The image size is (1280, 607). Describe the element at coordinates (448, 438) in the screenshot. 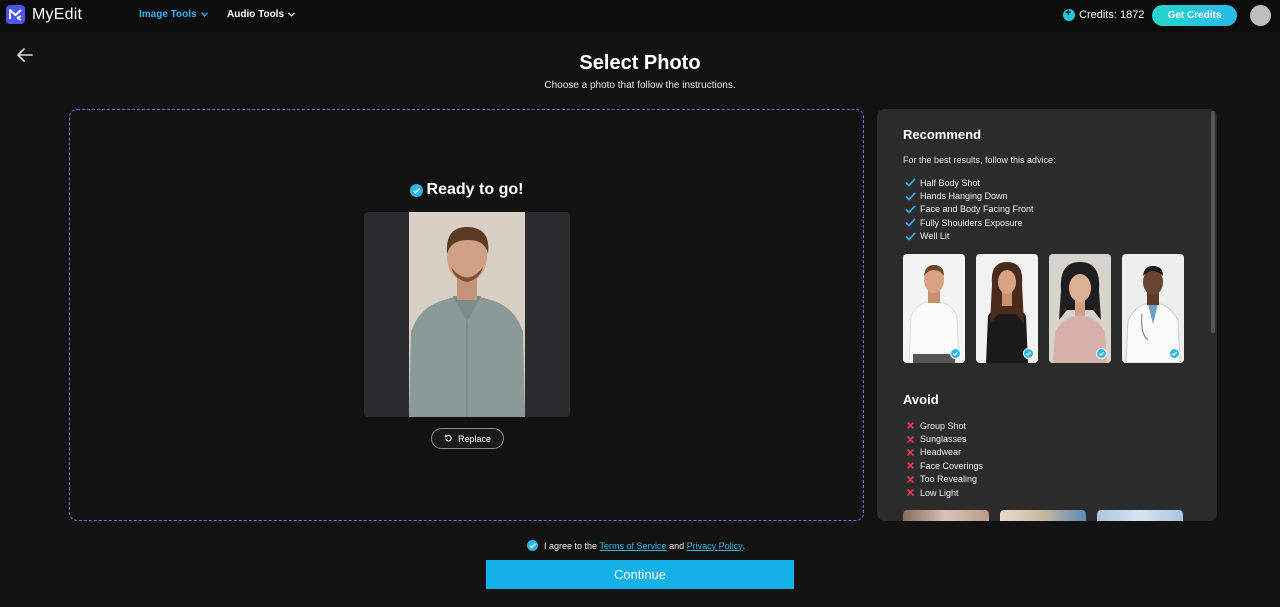

I see `replace-icon` at that location.